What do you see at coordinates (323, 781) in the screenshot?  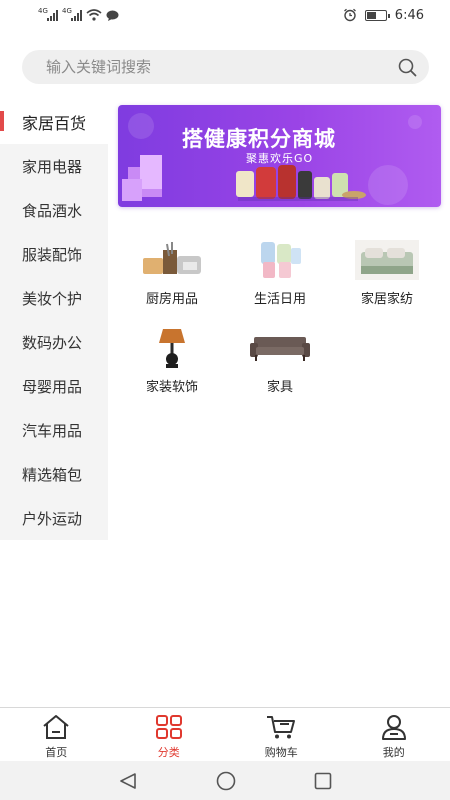 I see `recents-icon` at bounding box center [323, 781].